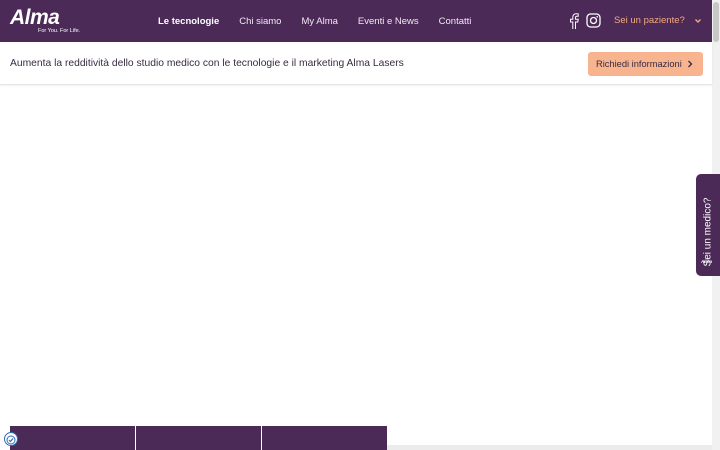 The image size is (720, 450). Describe the element at coordinates (707, 261) in the screenshot. I see `side-tab-logo: Alma` at that location.